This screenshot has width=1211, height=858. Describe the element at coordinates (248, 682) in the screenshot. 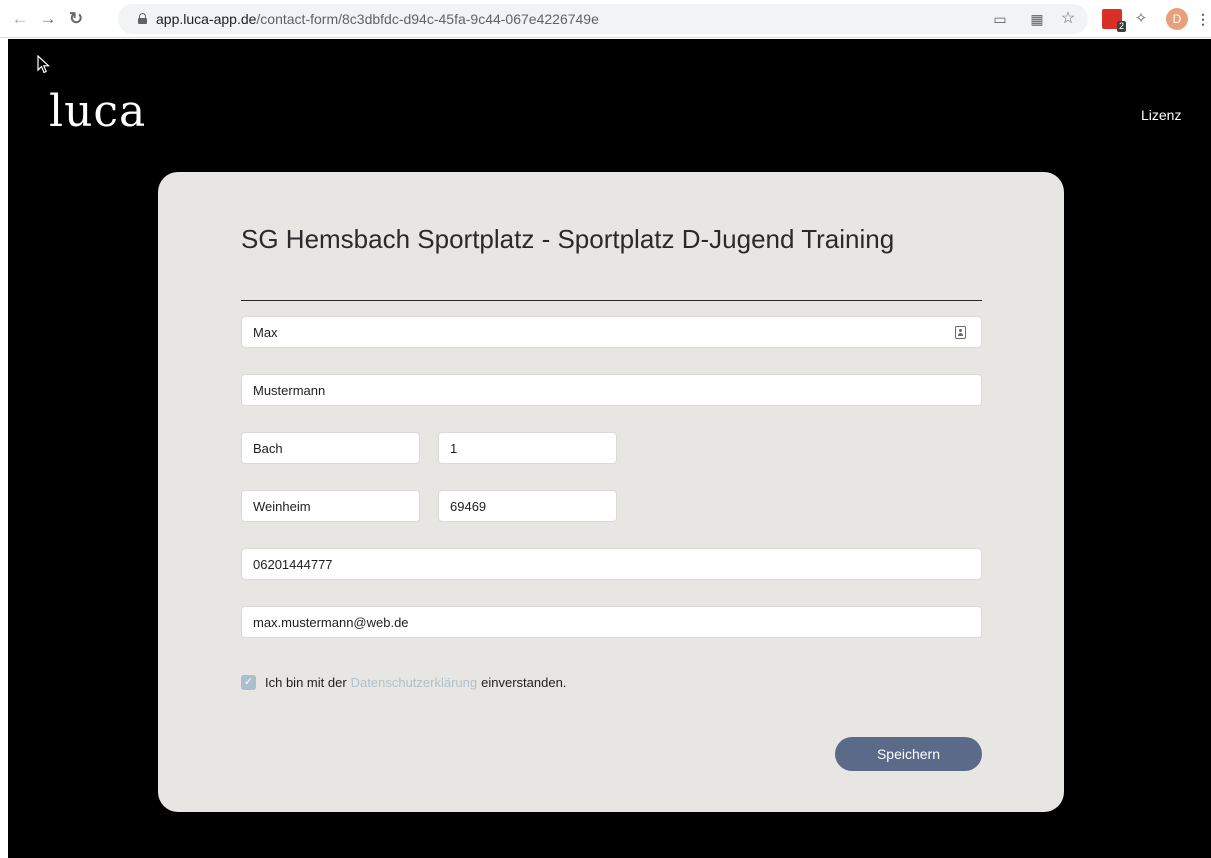

I see `consent-checkbox: ✓` at that location.